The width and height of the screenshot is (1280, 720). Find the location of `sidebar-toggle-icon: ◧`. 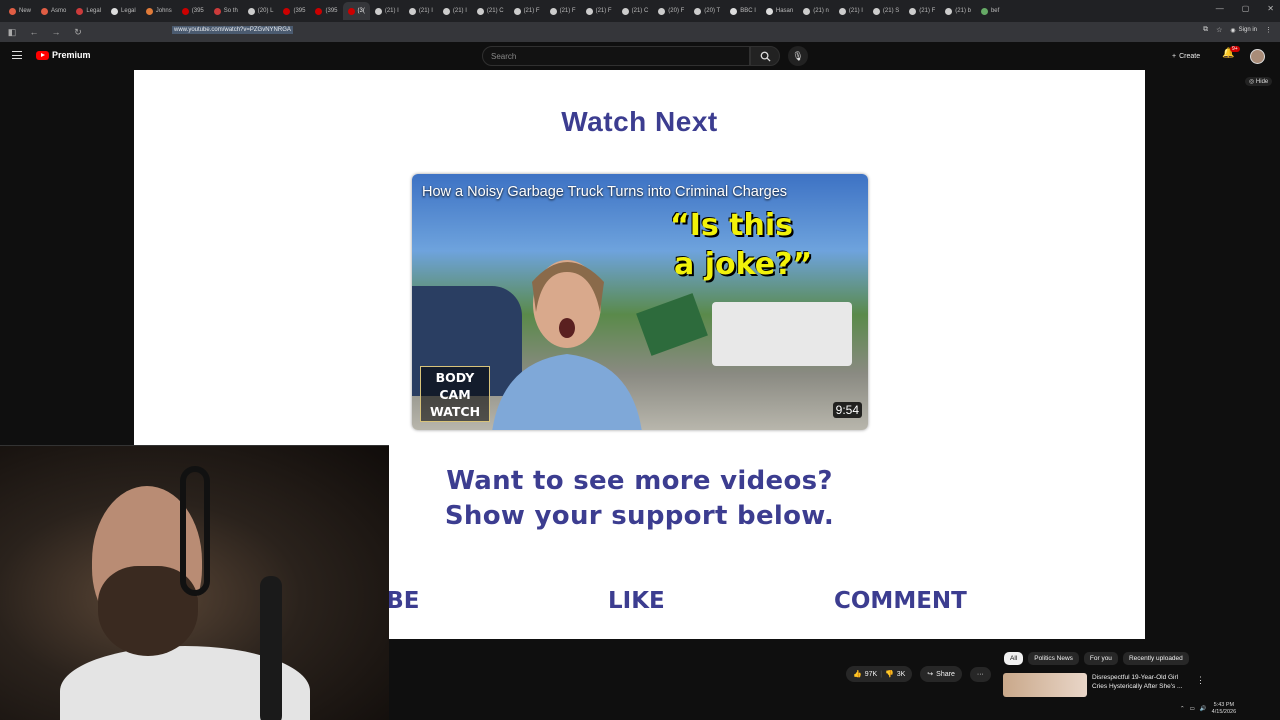

sidebar-toggle-icon: ◧ is located at coordinates (12, 32).